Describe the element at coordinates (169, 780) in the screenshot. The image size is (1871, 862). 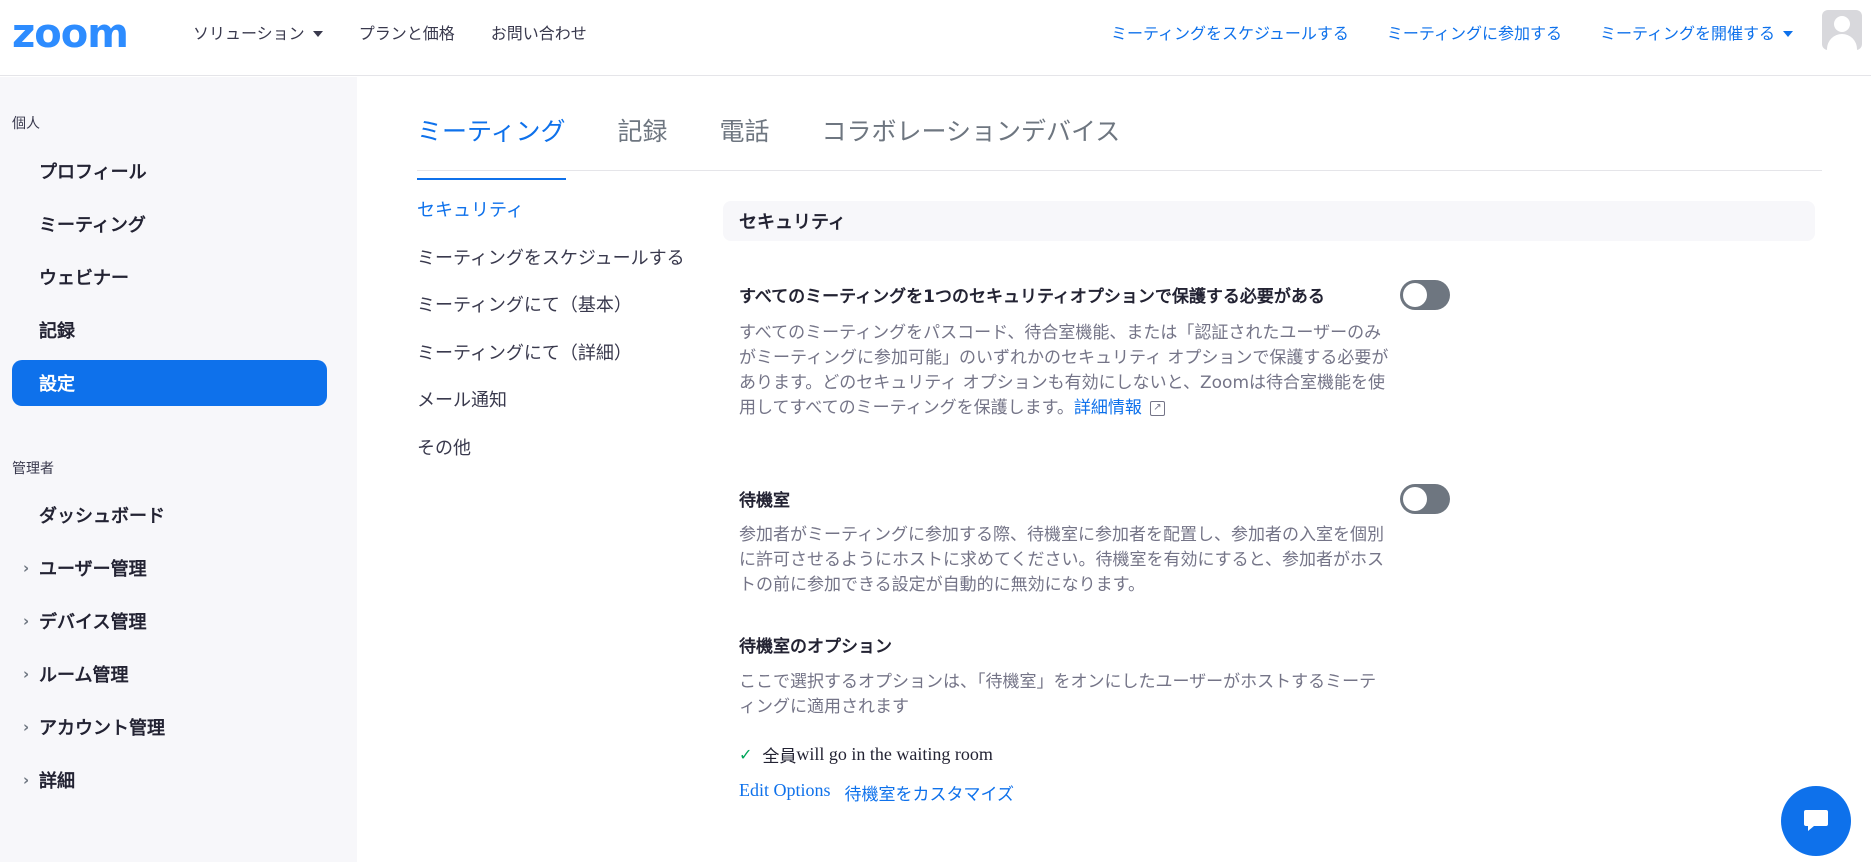
I see `sidebar-item-advanced: › 詳細` at that location.